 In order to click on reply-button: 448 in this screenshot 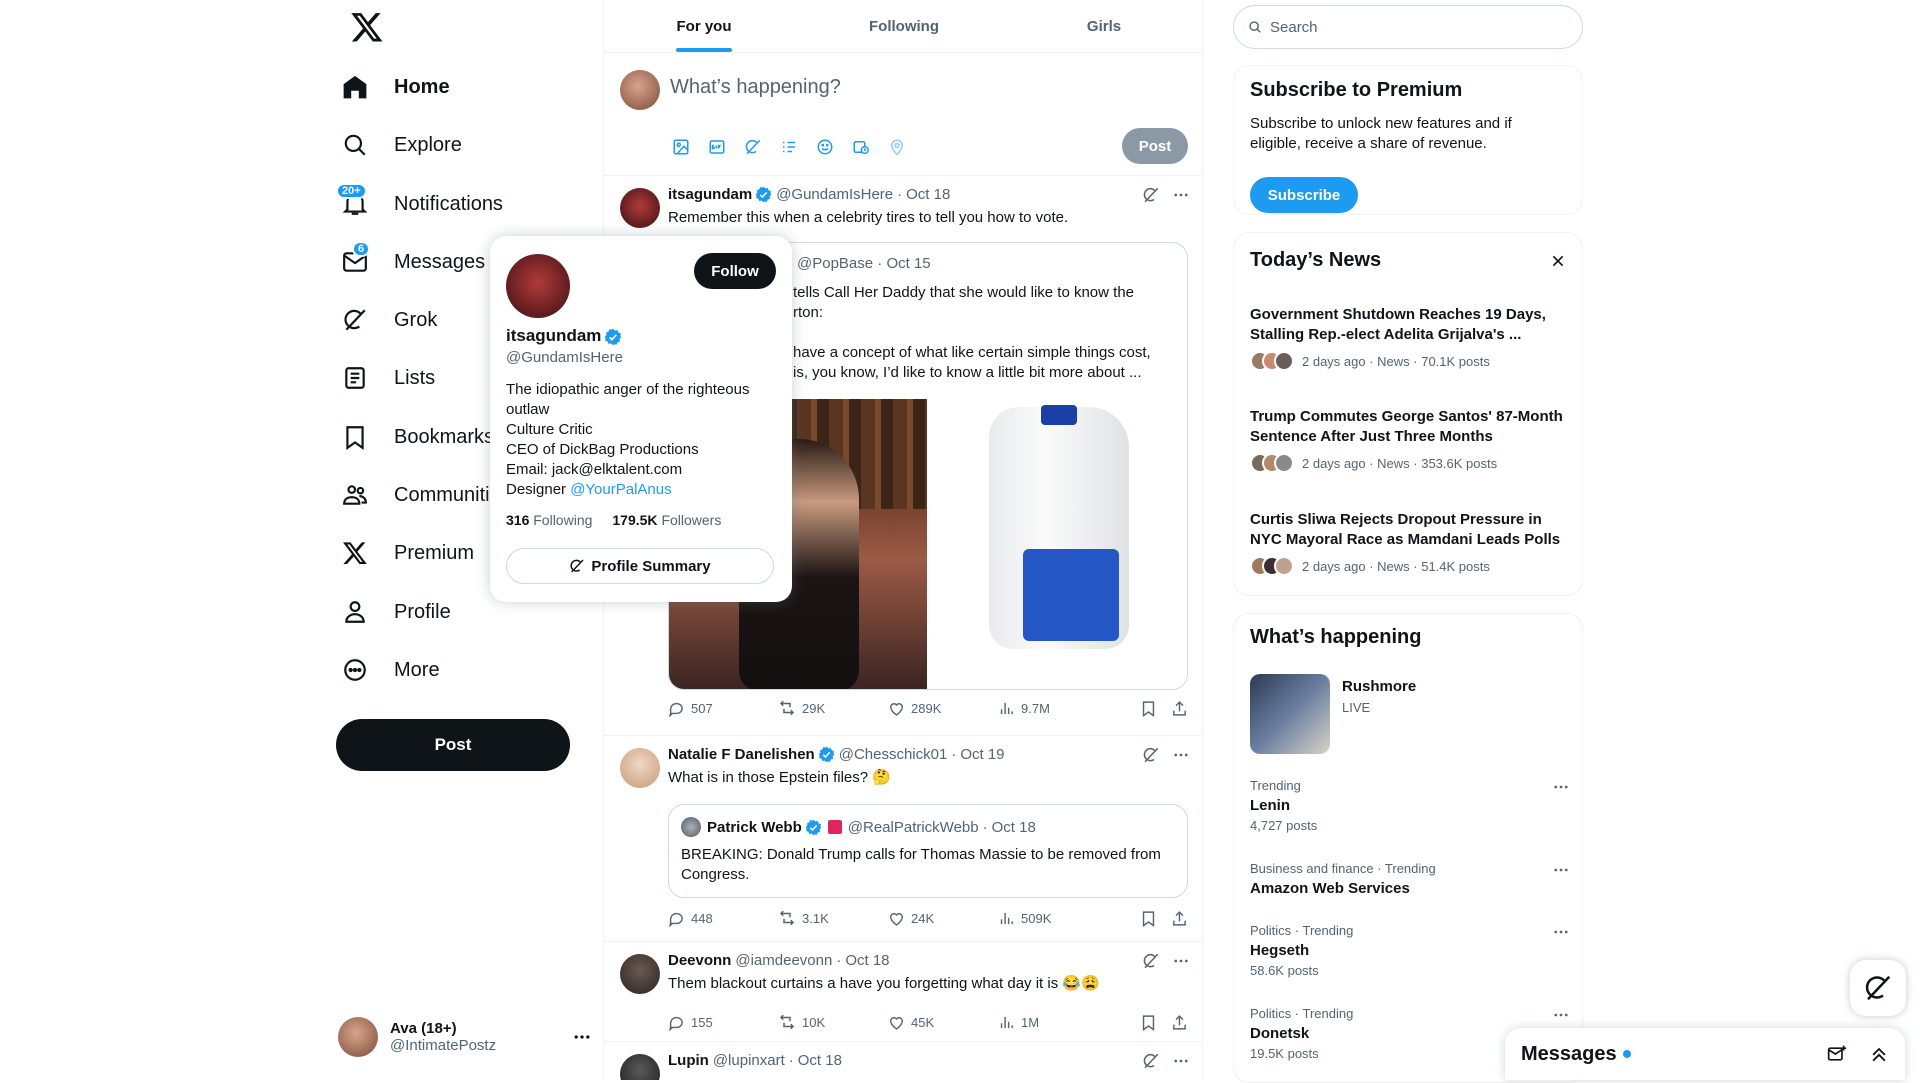, I will do `click(723, 918)`.